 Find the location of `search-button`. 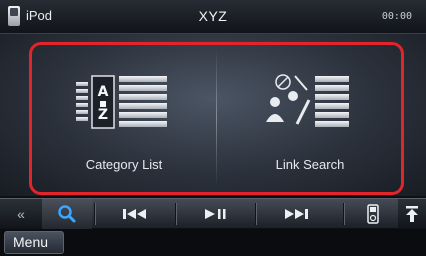

search-button is located at coordinates (67, 214).